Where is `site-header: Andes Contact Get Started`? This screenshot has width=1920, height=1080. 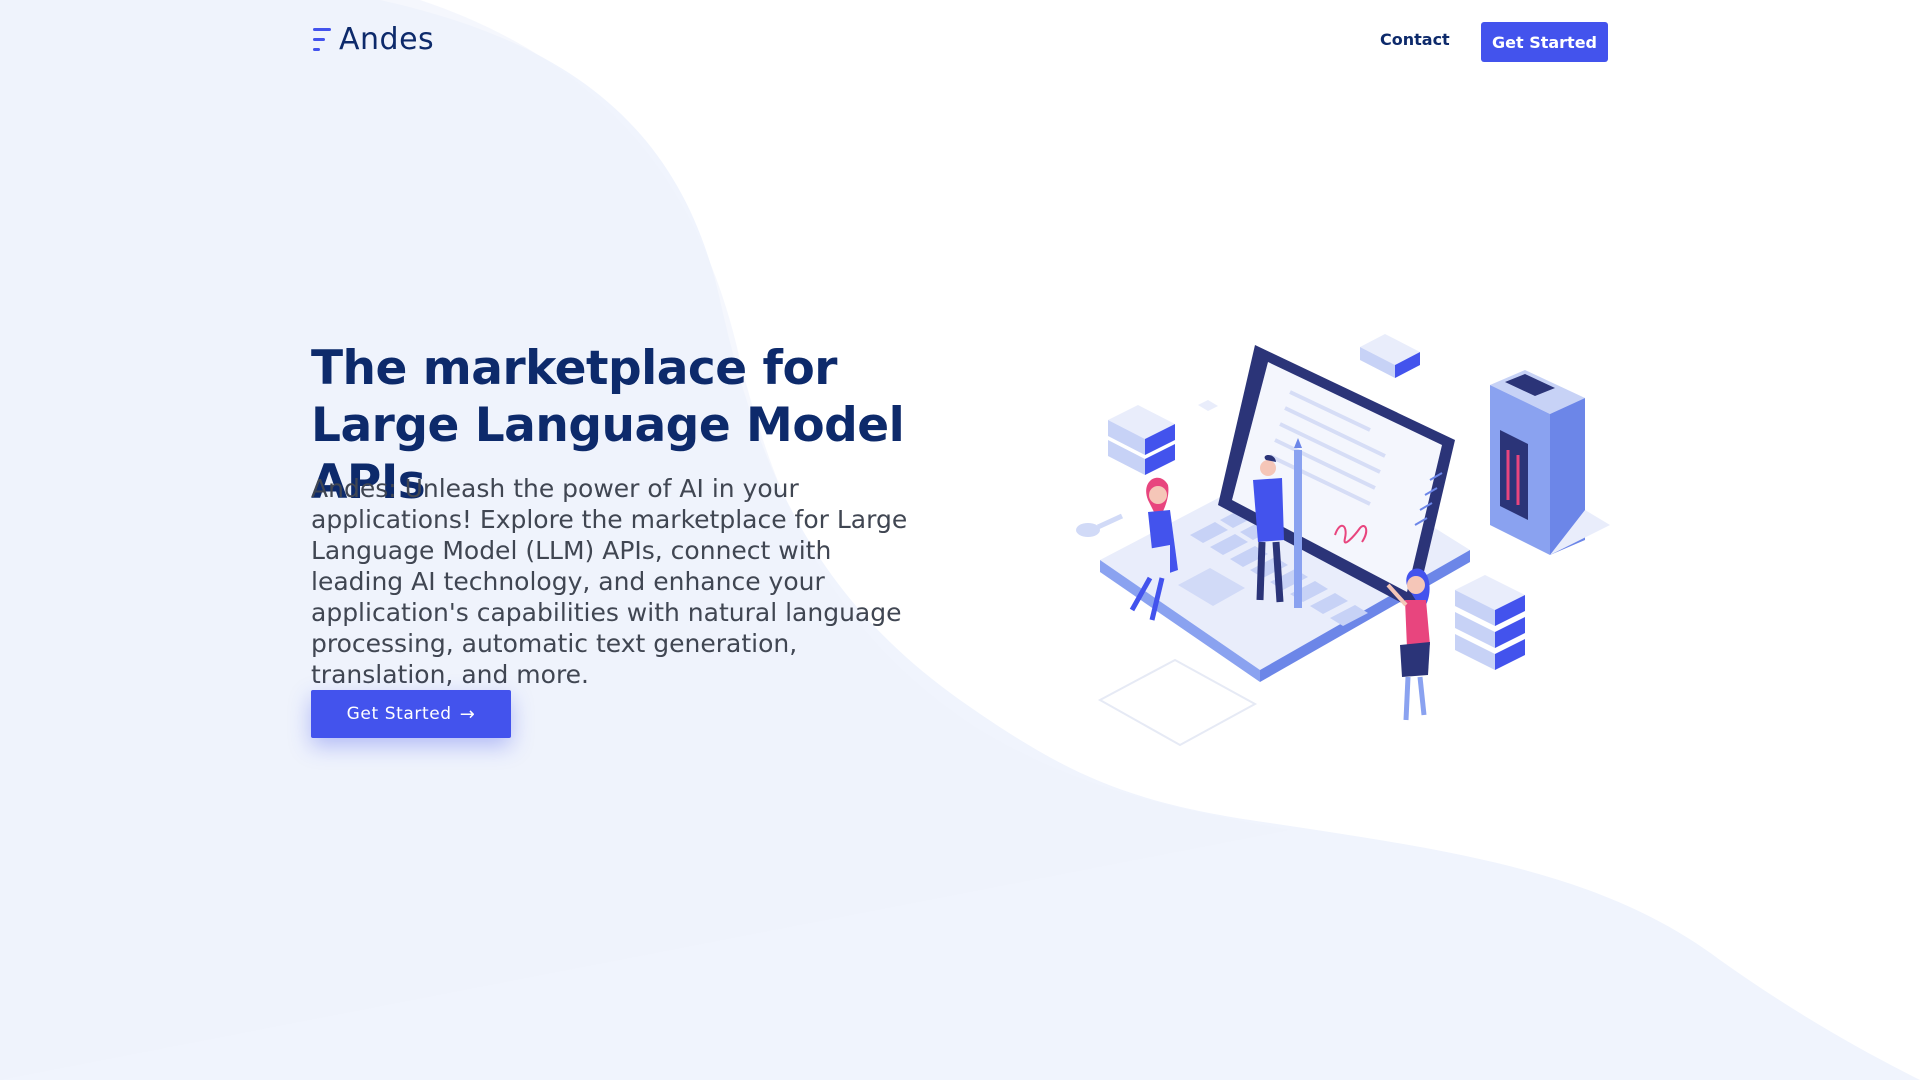 site-header: Andes Contact Get Started is located at coordinates (960, 42).